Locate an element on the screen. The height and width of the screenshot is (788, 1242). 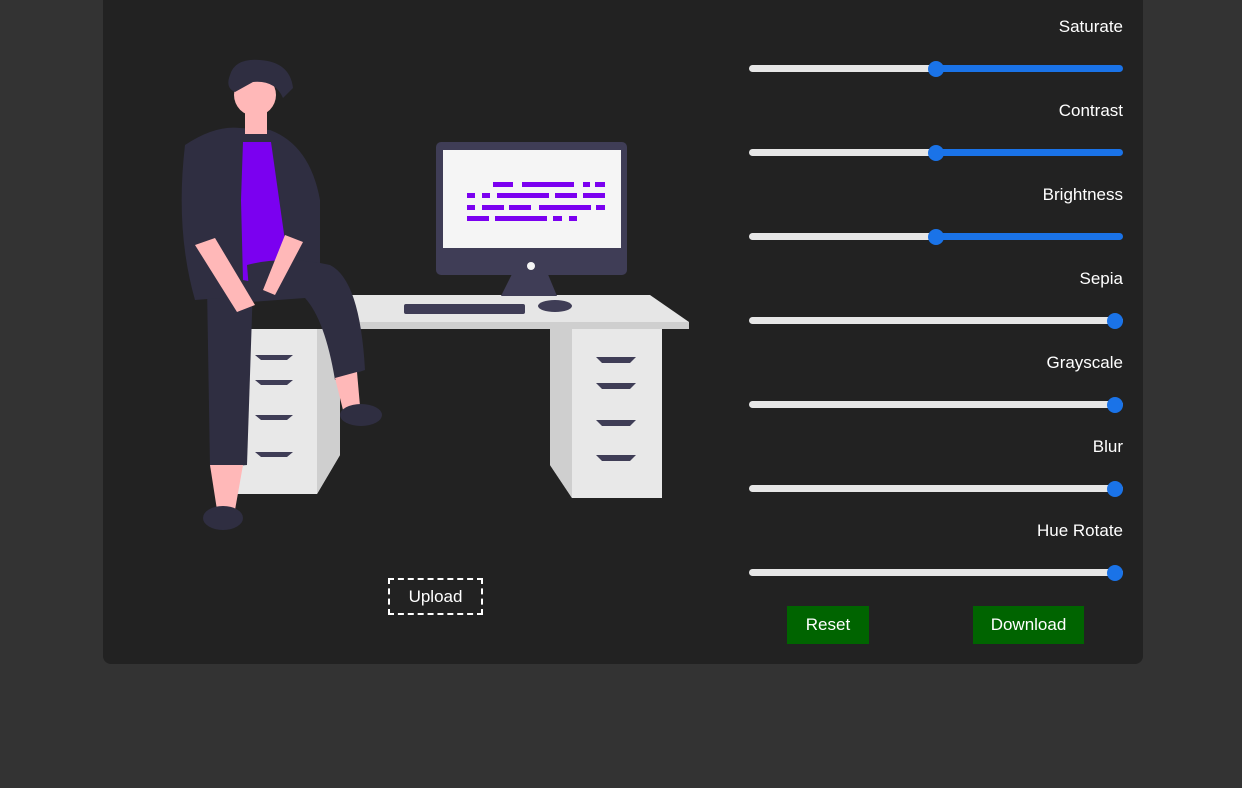
upload-button: Upload is located at coordinates (435, 596).